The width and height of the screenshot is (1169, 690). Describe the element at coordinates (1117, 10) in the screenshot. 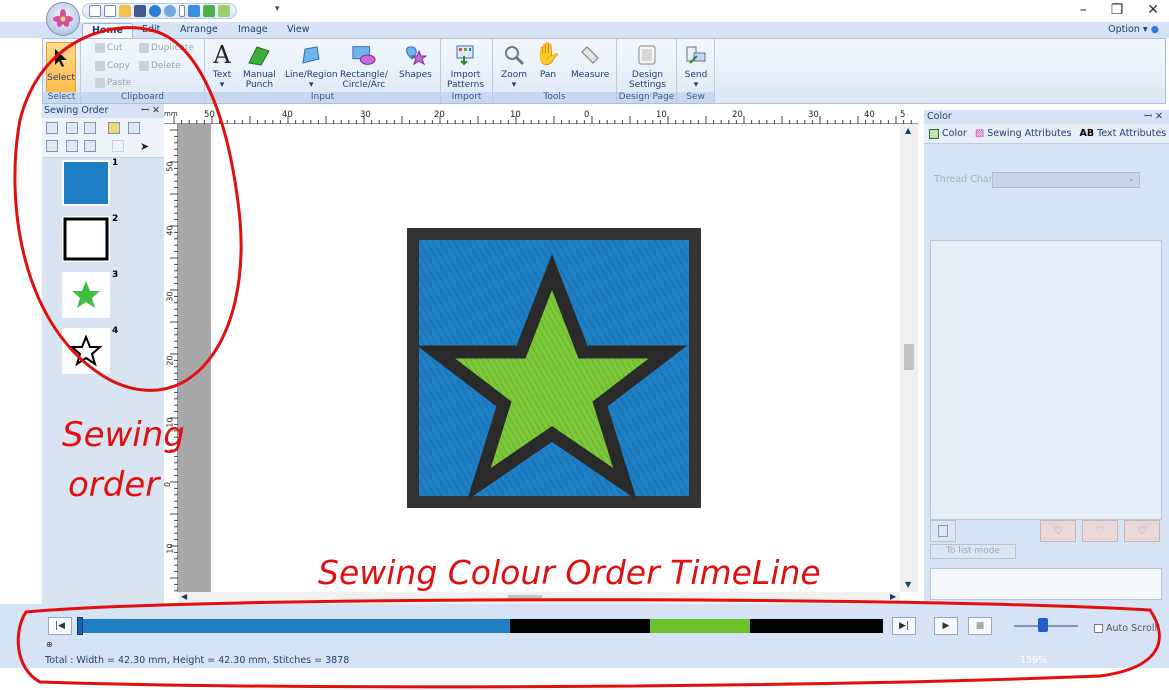

I see `restore-icon: ❐` at that location.